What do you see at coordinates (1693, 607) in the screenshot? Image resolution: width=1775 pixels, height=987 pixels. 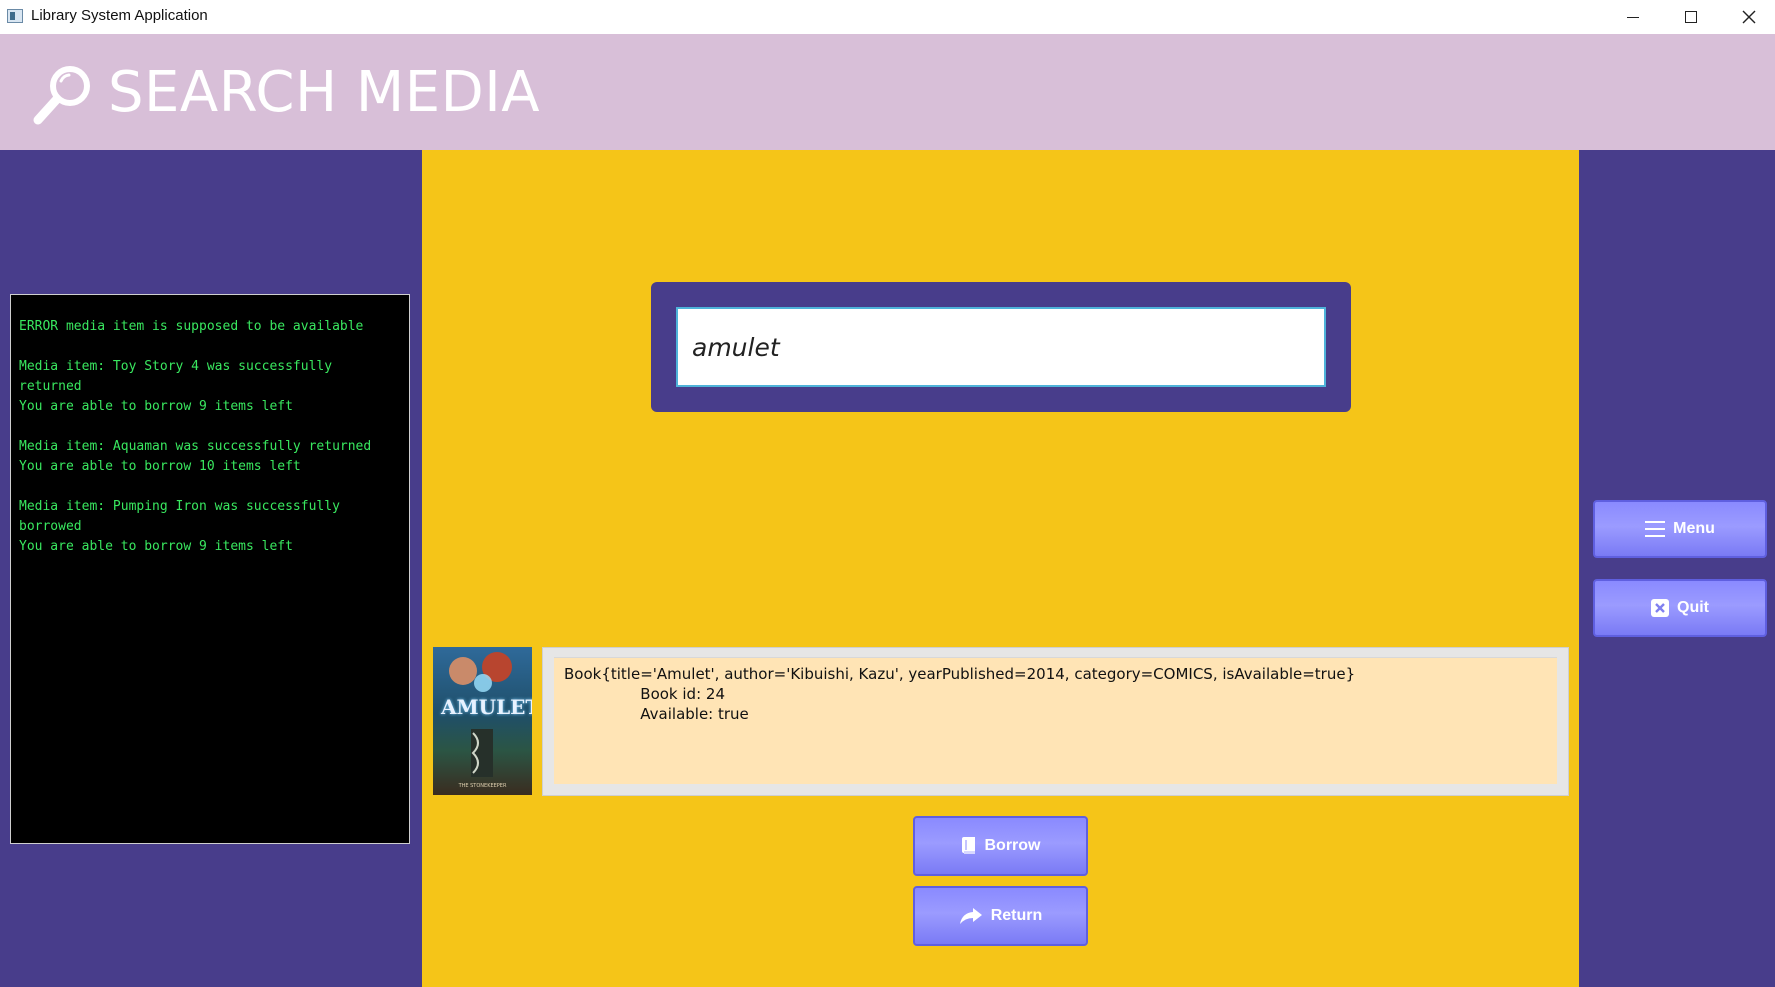 I see `quit-button-label: Quit` at bounding box center [1693, 607].